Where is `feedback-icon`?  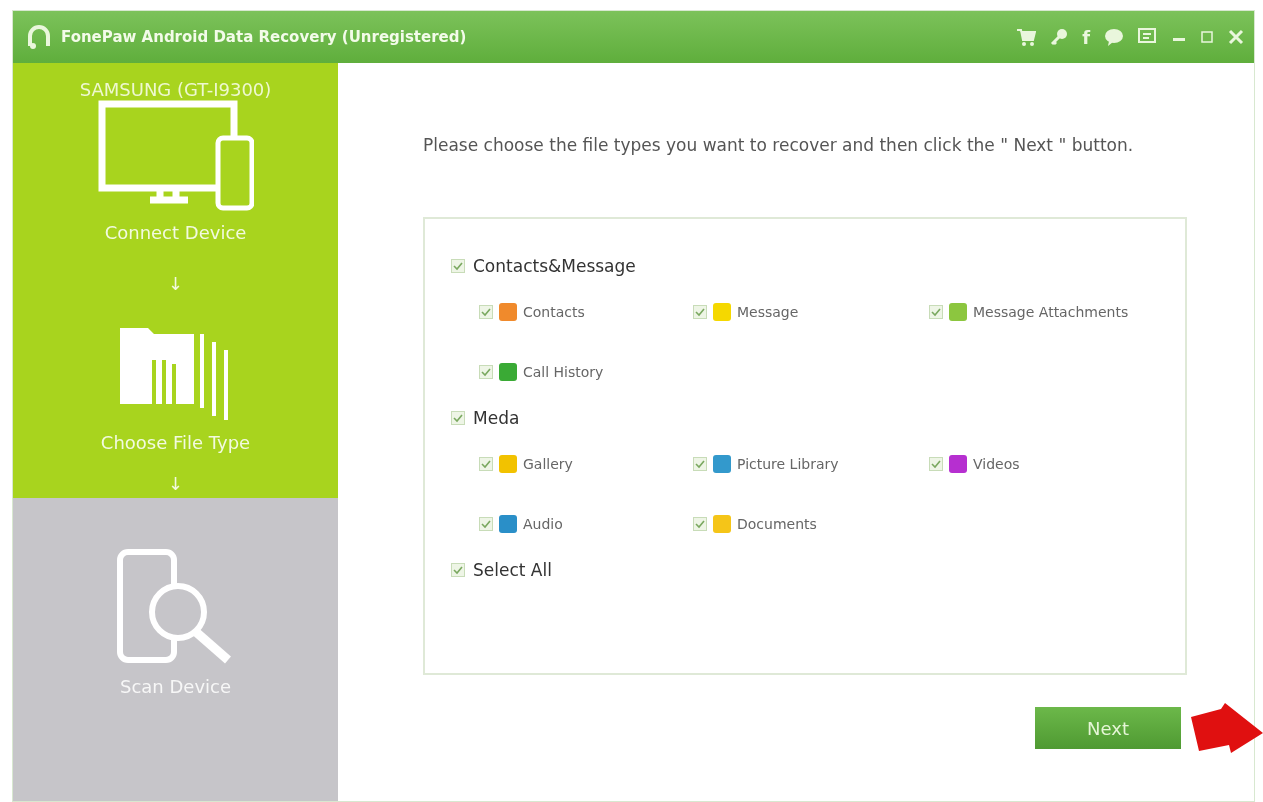
feedback-icon is located at coordinates (1148, 37).